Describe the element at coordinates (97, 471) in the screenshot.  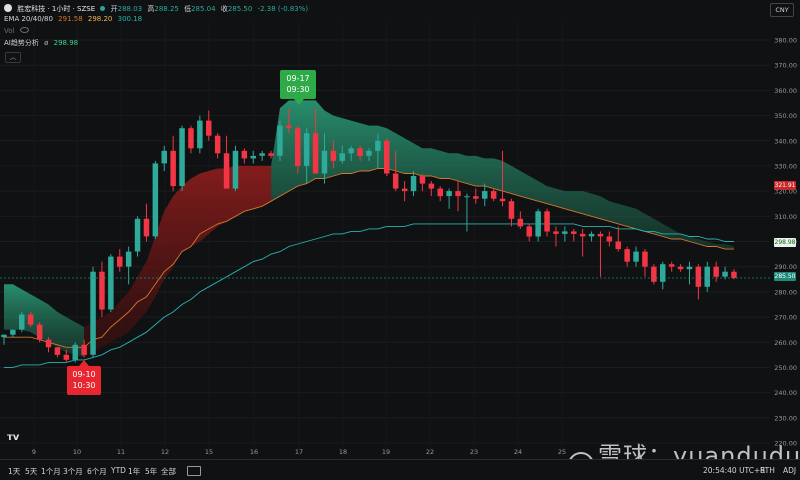
I see `timeframe-button: 6个月` at that location.